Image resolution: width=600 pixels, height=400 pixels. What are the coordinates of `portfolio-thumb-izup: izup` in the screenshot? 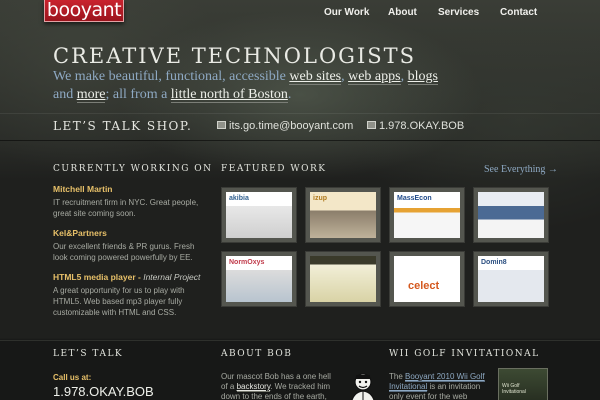 It's located at (343, 215).